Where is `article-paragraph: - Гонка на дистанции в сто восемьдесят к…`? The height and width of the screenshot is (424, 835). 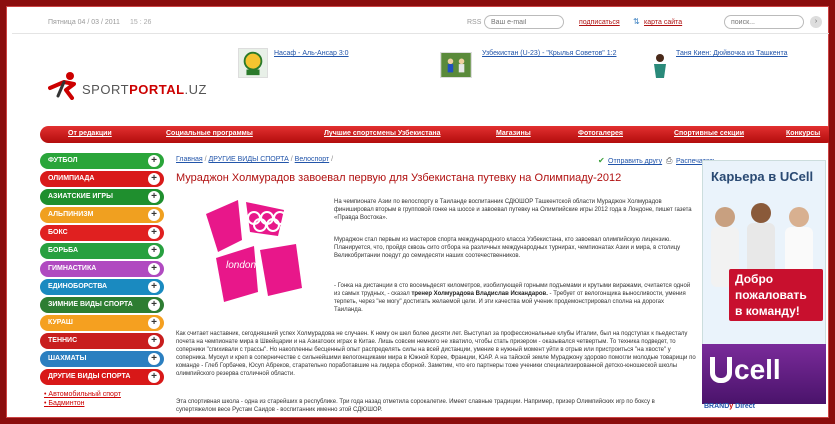 article-paragraph: - Гонка на дистанции в сто восемьдесят к… is located at coordinates (512, 298).